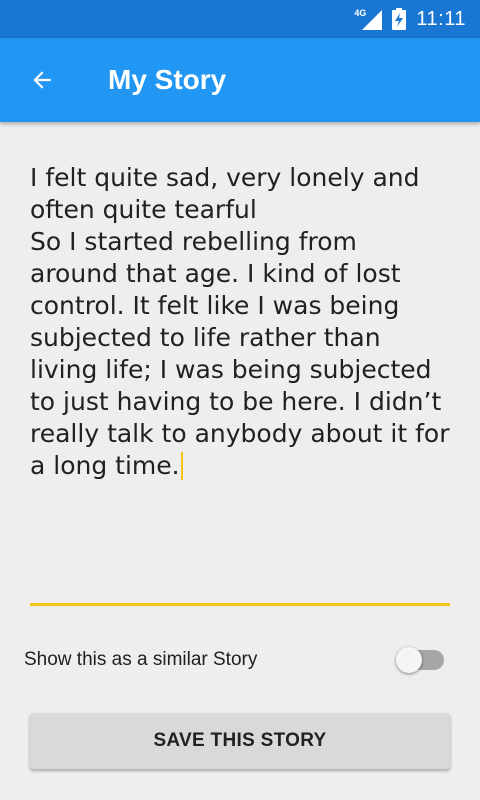 The width and height of the screenshot is (480, 800). I want to click on similar-story-toggle, so click(420, 660).